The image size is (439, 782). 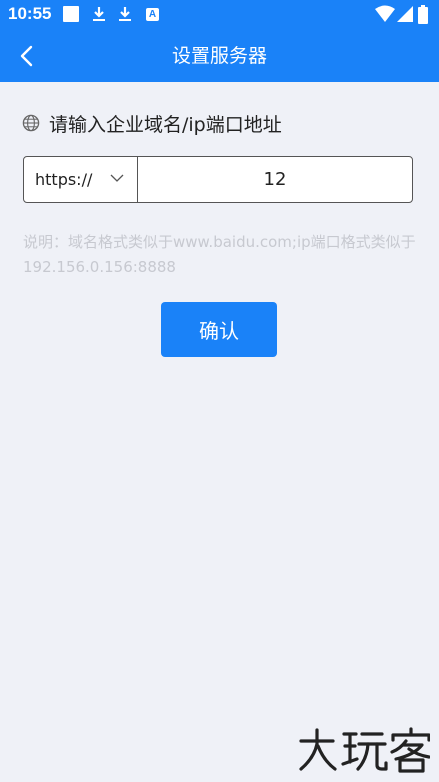 What do you see at coordinates (152, 14) in the screenshot?
I see `a-badge-icon: A` at bounding box center [152, 14].